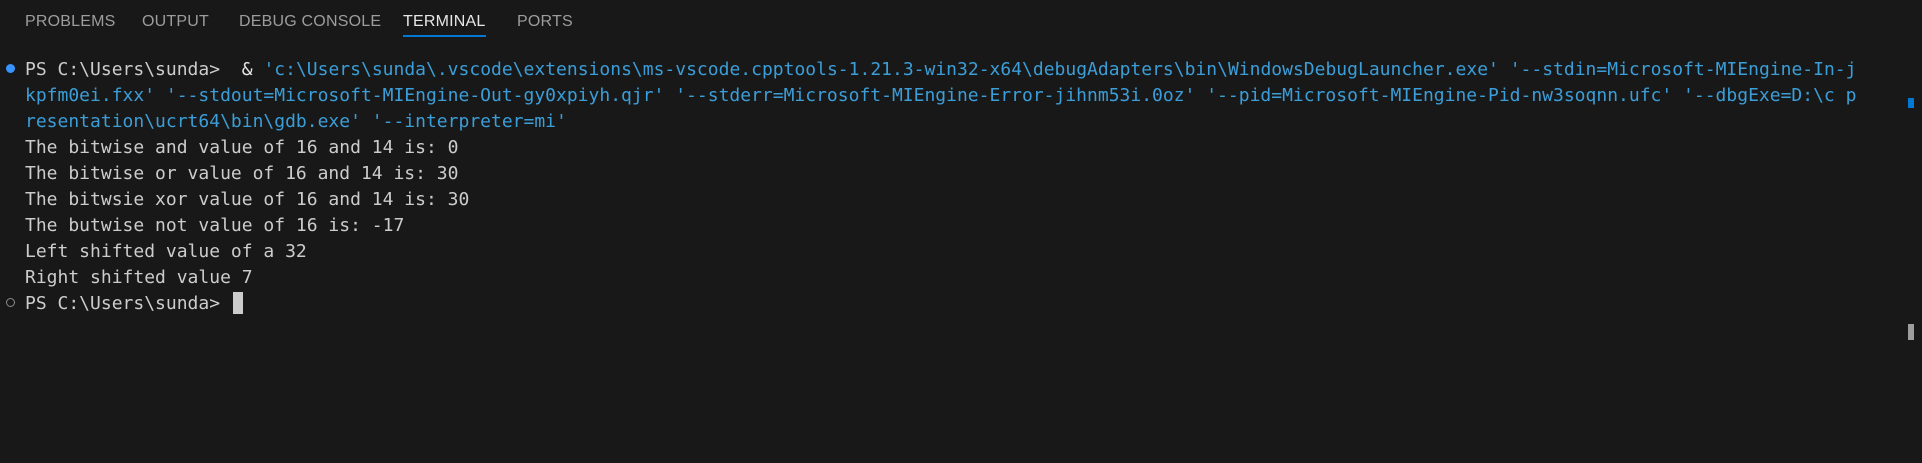 The width and height of the screenshot is (1922, 463). I want to click on terminal-current-prompt-line: PS C:\Users\sunda>, so click(134, 304).